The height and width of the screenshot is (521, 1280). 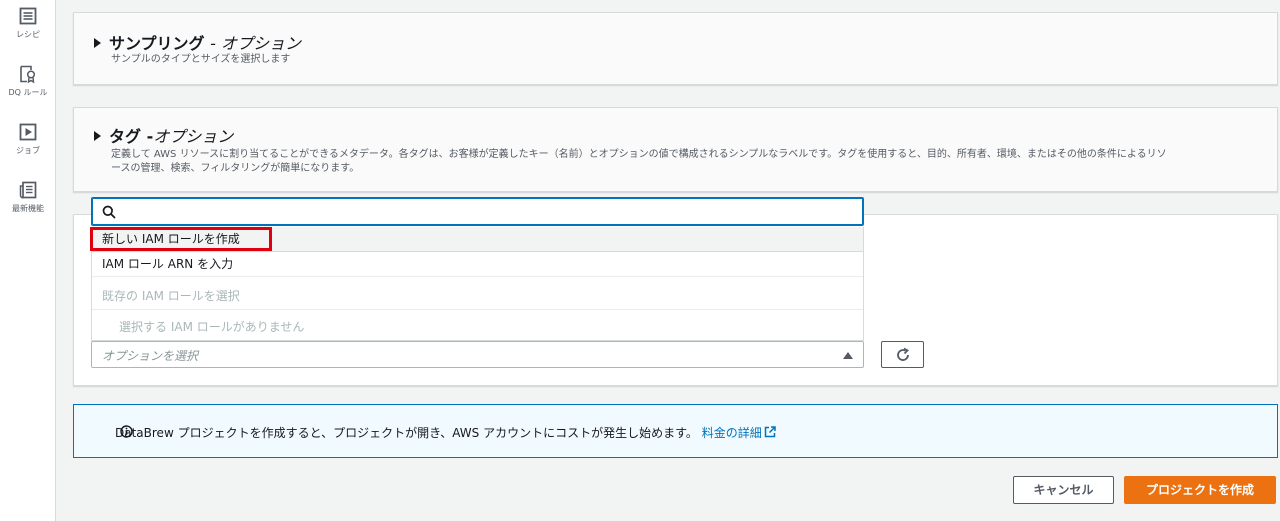 I want to click on create-project-button: プロジェクトを作成, so click(x=1200, y=490).